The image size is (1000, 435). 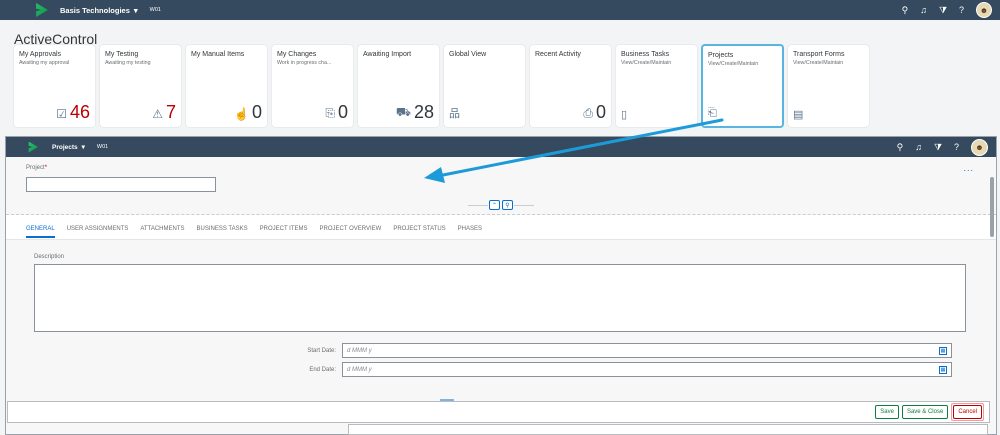 I want to click on tile-subtitle: Awaiting my approval, so click(x=44, y=63).